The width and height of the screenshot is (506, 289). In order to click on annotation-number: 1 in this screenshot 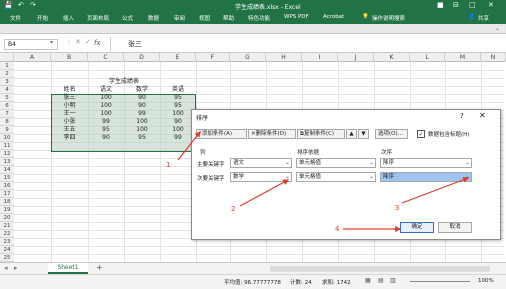, I will do `click(168, 165)`.